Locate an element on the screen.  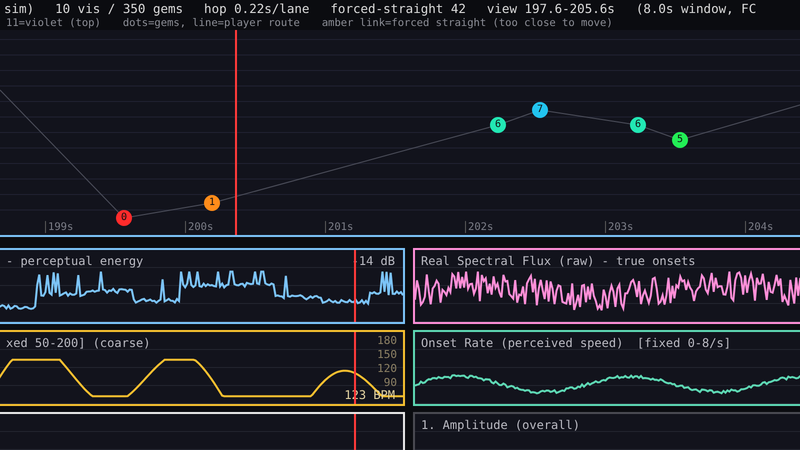
stat-text: sim) is located at coordinates (19, 8).